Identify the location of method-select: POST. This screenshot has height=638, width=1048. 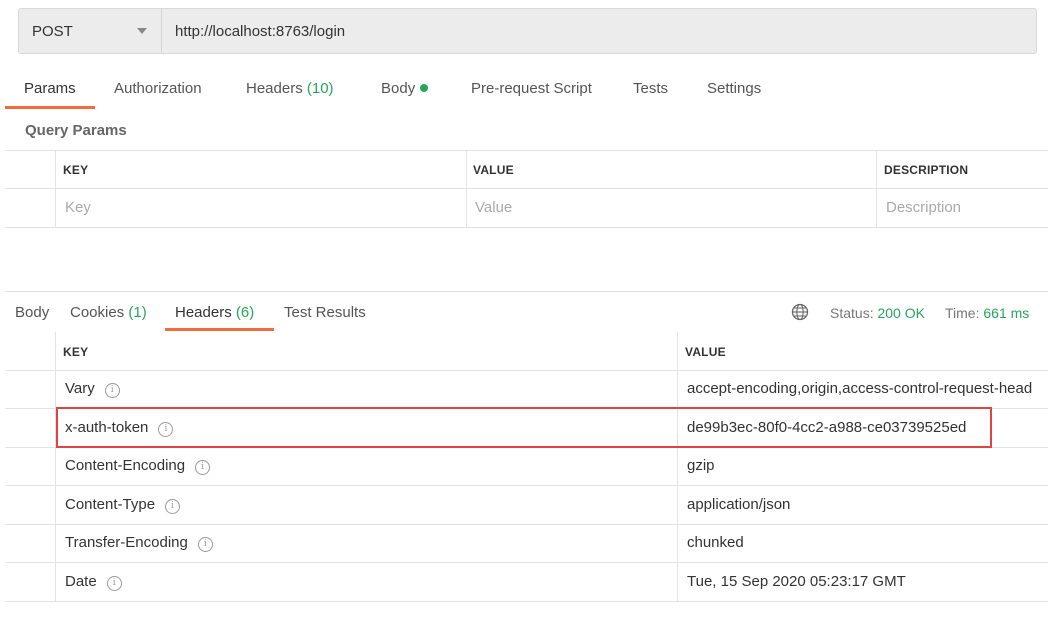
(90, 31).